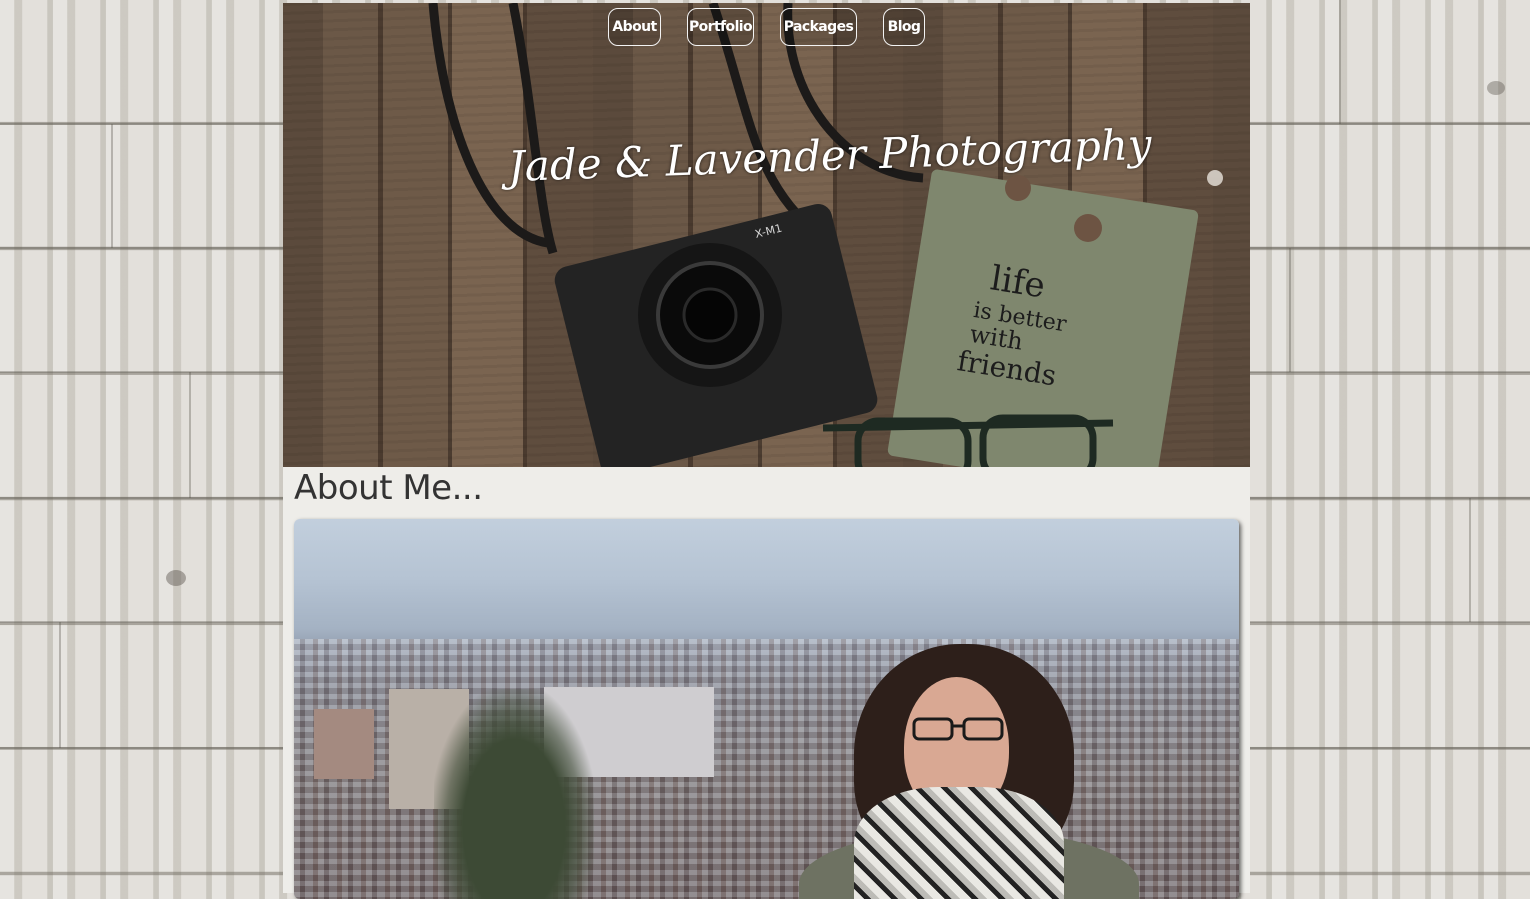 This screenshot has width=1530, height=899. What do you see at coordinates (818, 27) in the screenshot?
I see `nav-packages-button: Packages` at bounding box center [818, 27].